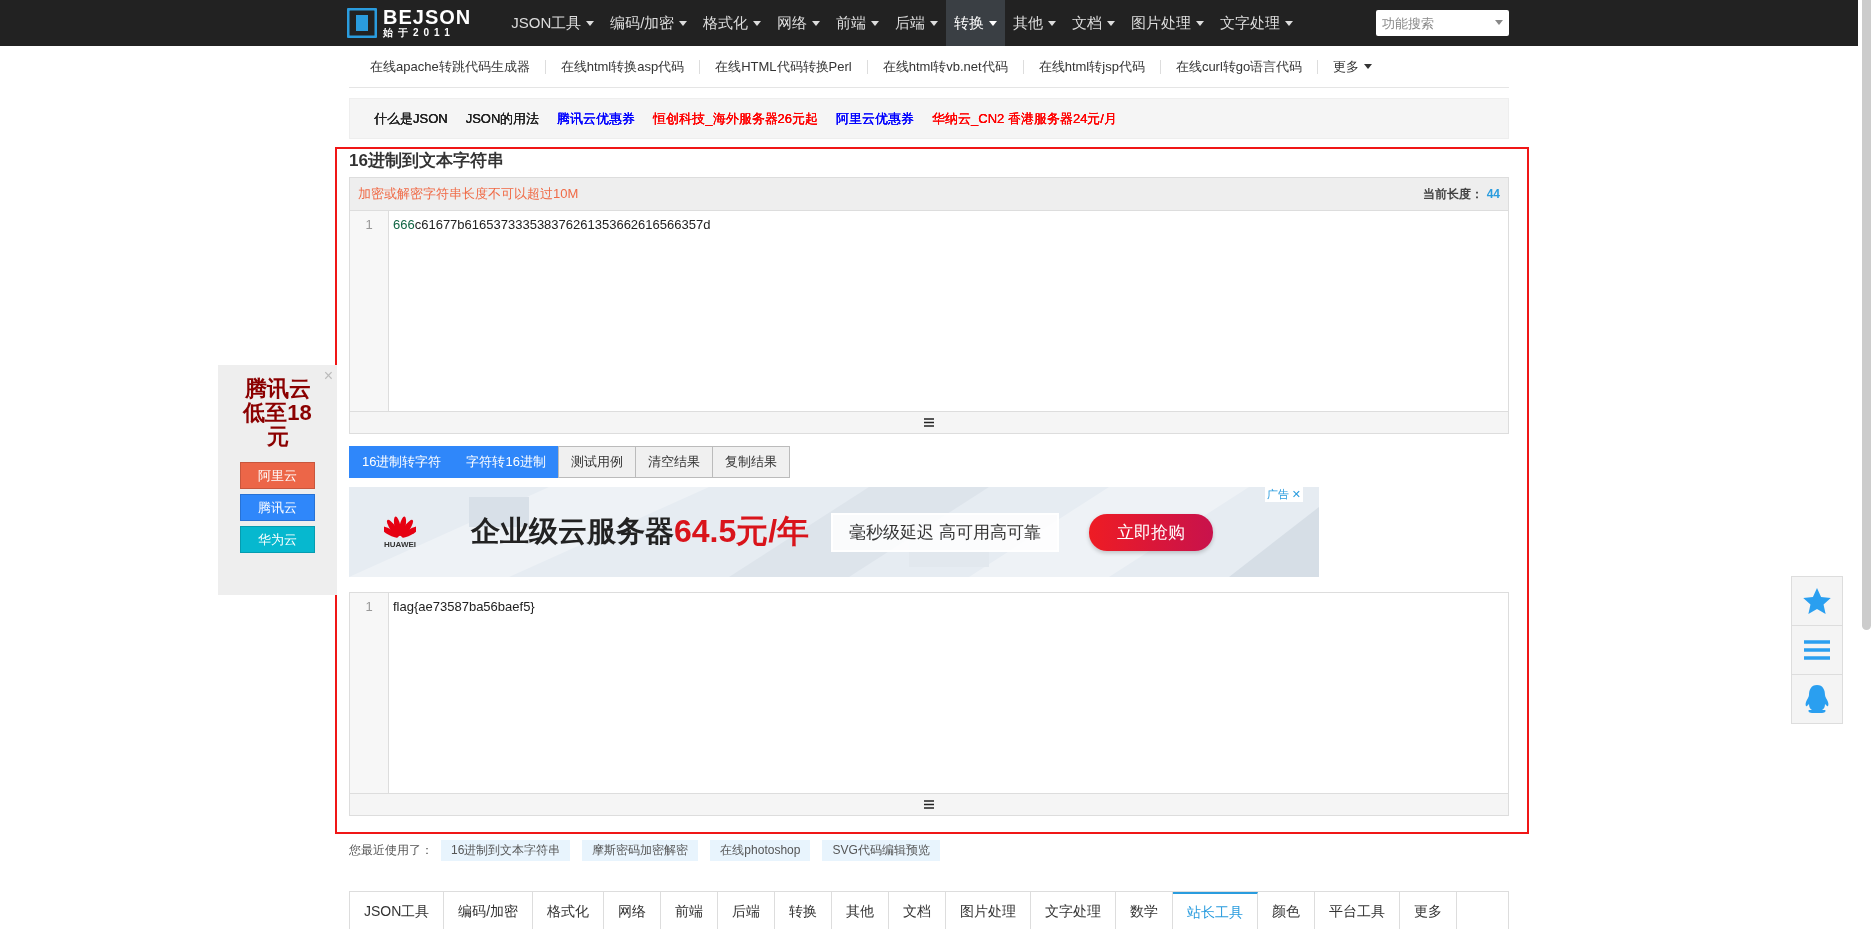 The height and width of the screenshot is (929, 1873). What do you see at coordinates (419, 33) in the screenshot?
I see `logo-tagline: 始于2011` at bounding box center [419, 33].